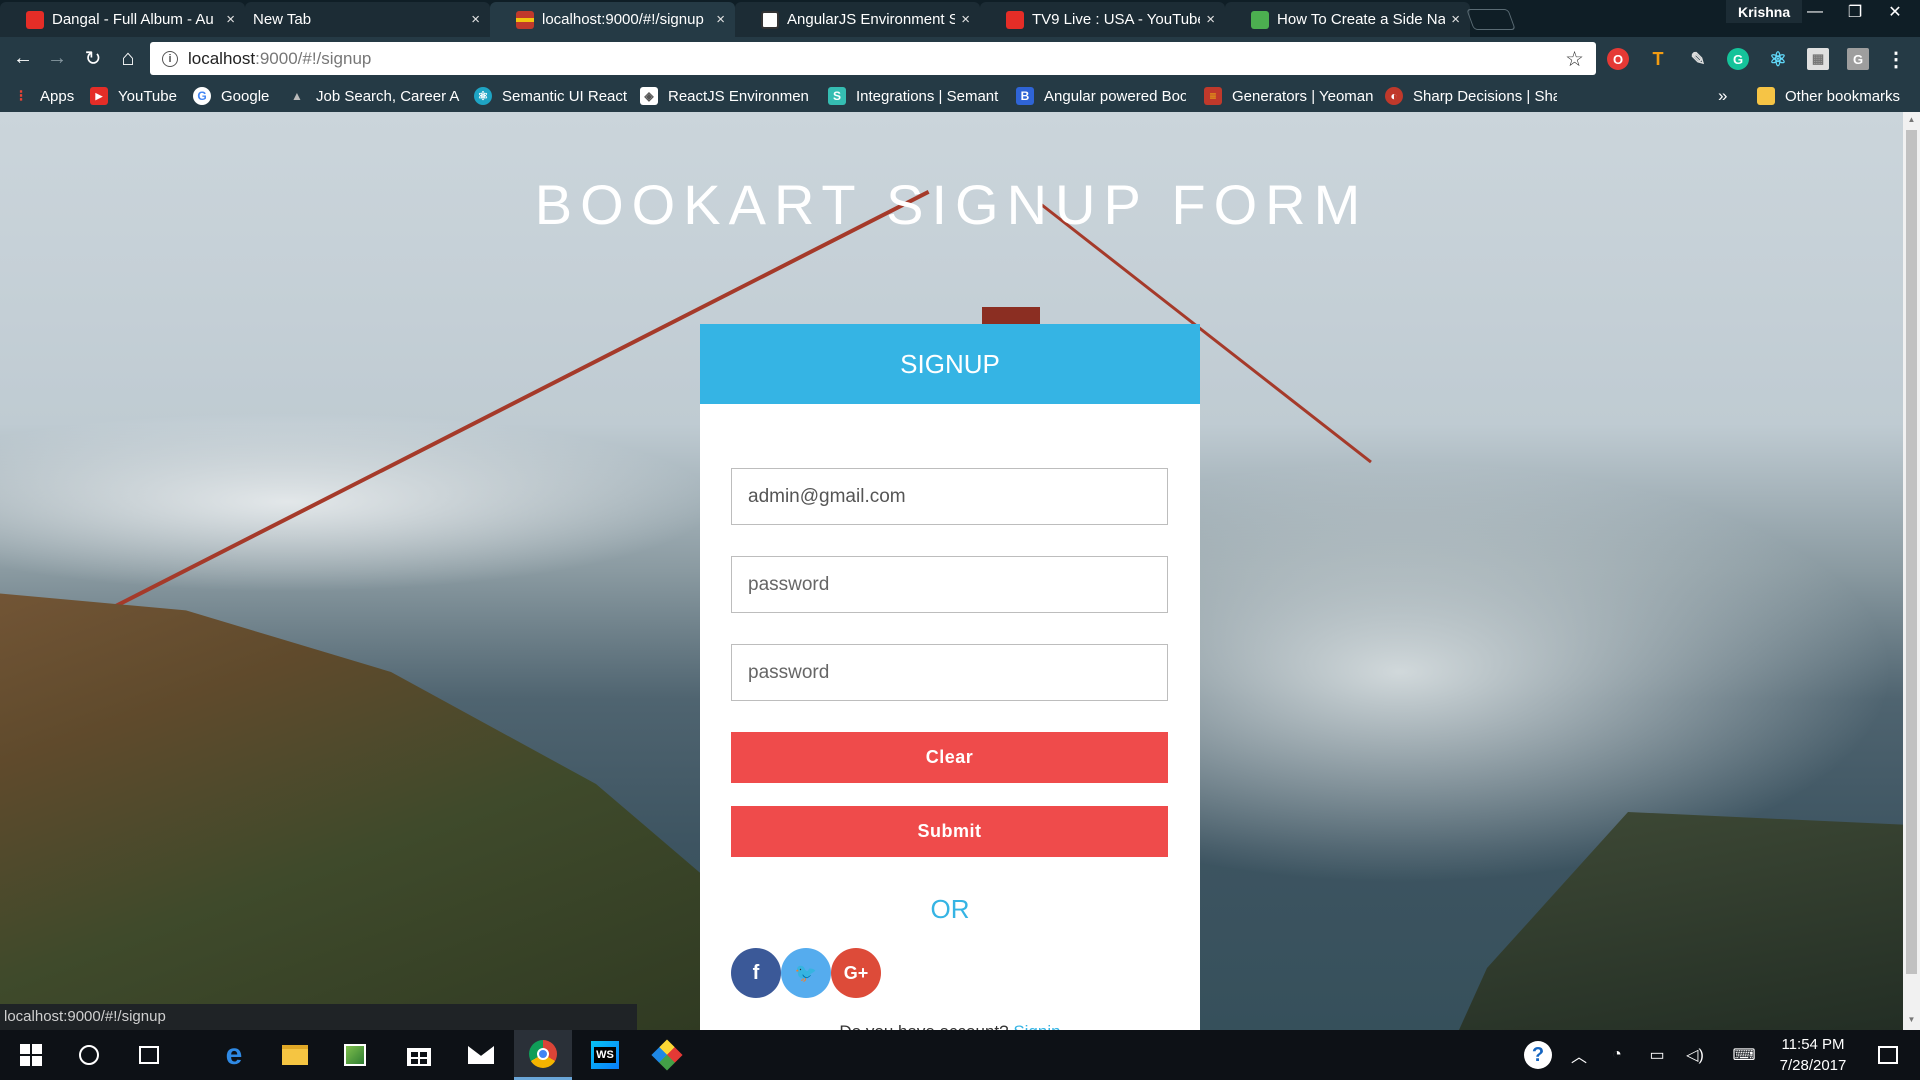 This screenshot has height=1080, width=1920. Describe the element at coordinates (149, 1055) in the screenshot. I see `task-view-icon` at that location.